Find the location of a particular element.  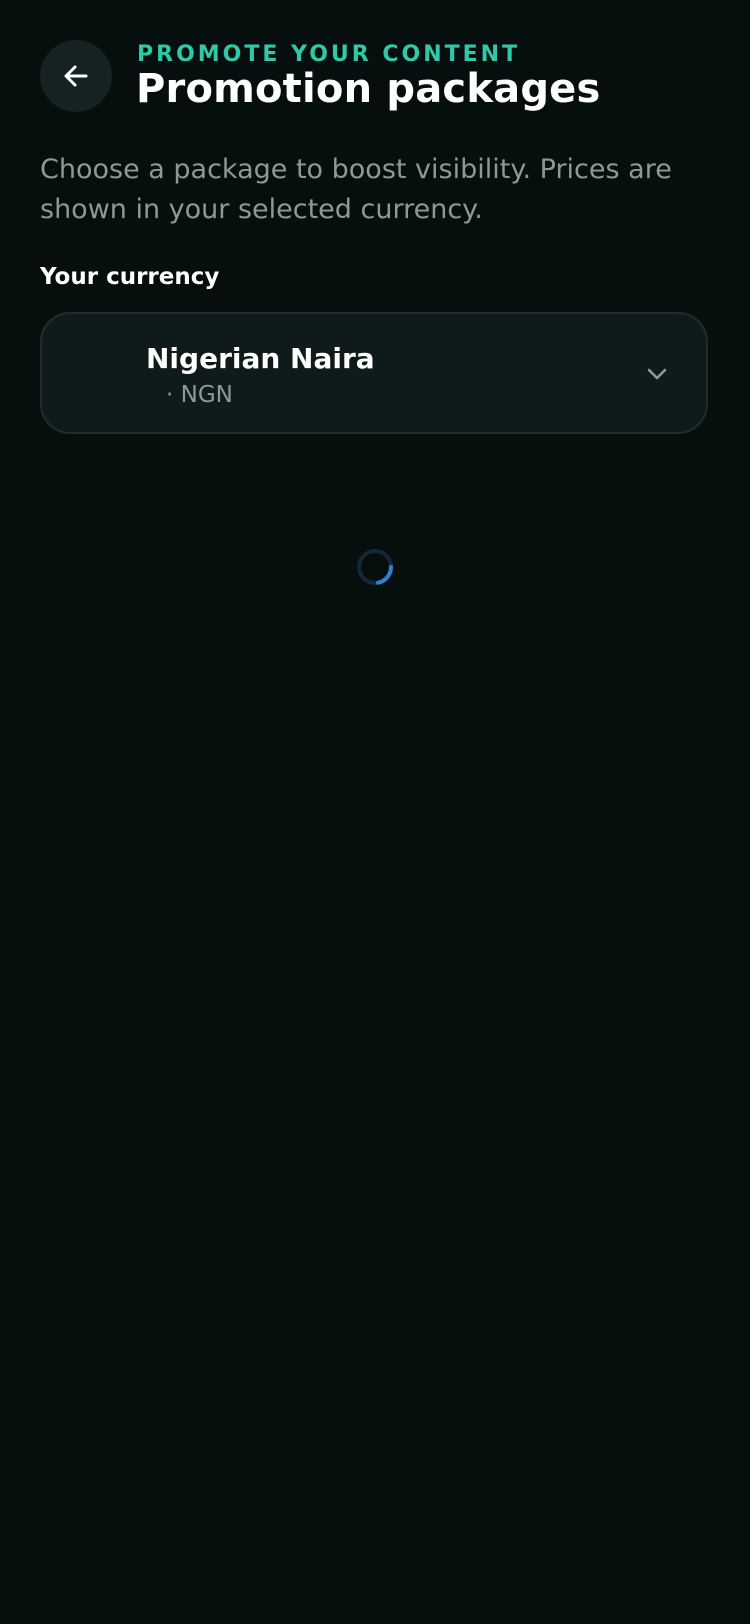

arrow-left-icon is located at coordinates (76, 76).